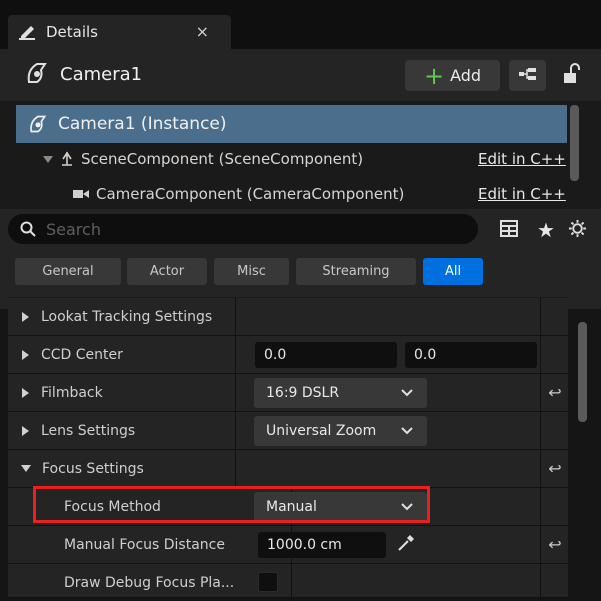  I want to click on blueprint-icon, so click(528, 76).